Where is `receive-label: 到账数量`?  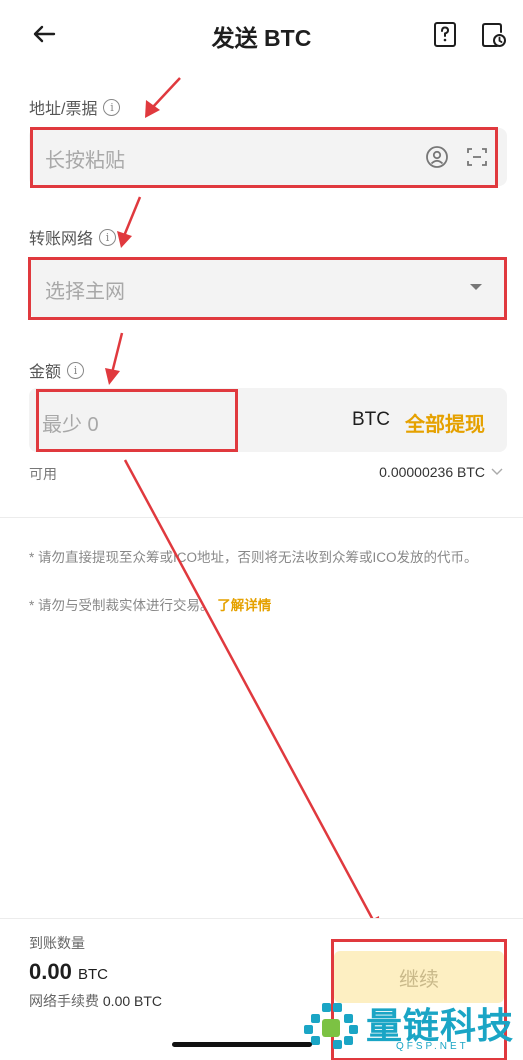
receive-label: 到账数量 is located at coordinates (57, 943).